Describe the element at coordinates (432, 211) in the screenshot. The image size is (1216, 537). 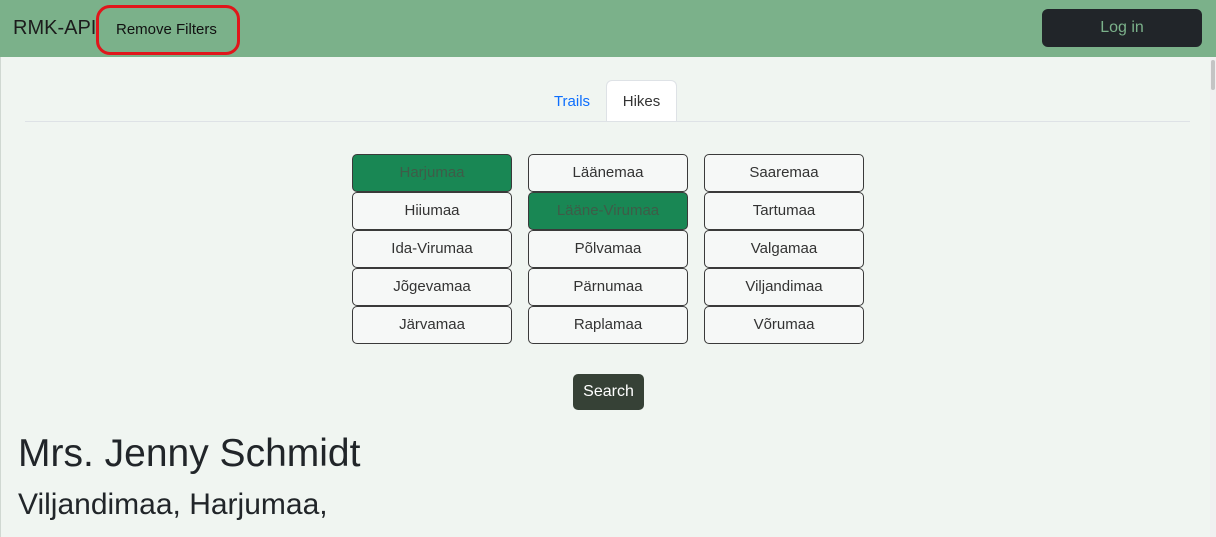
I see `county-button-hiiumaa: Hiiumaa` at that location.